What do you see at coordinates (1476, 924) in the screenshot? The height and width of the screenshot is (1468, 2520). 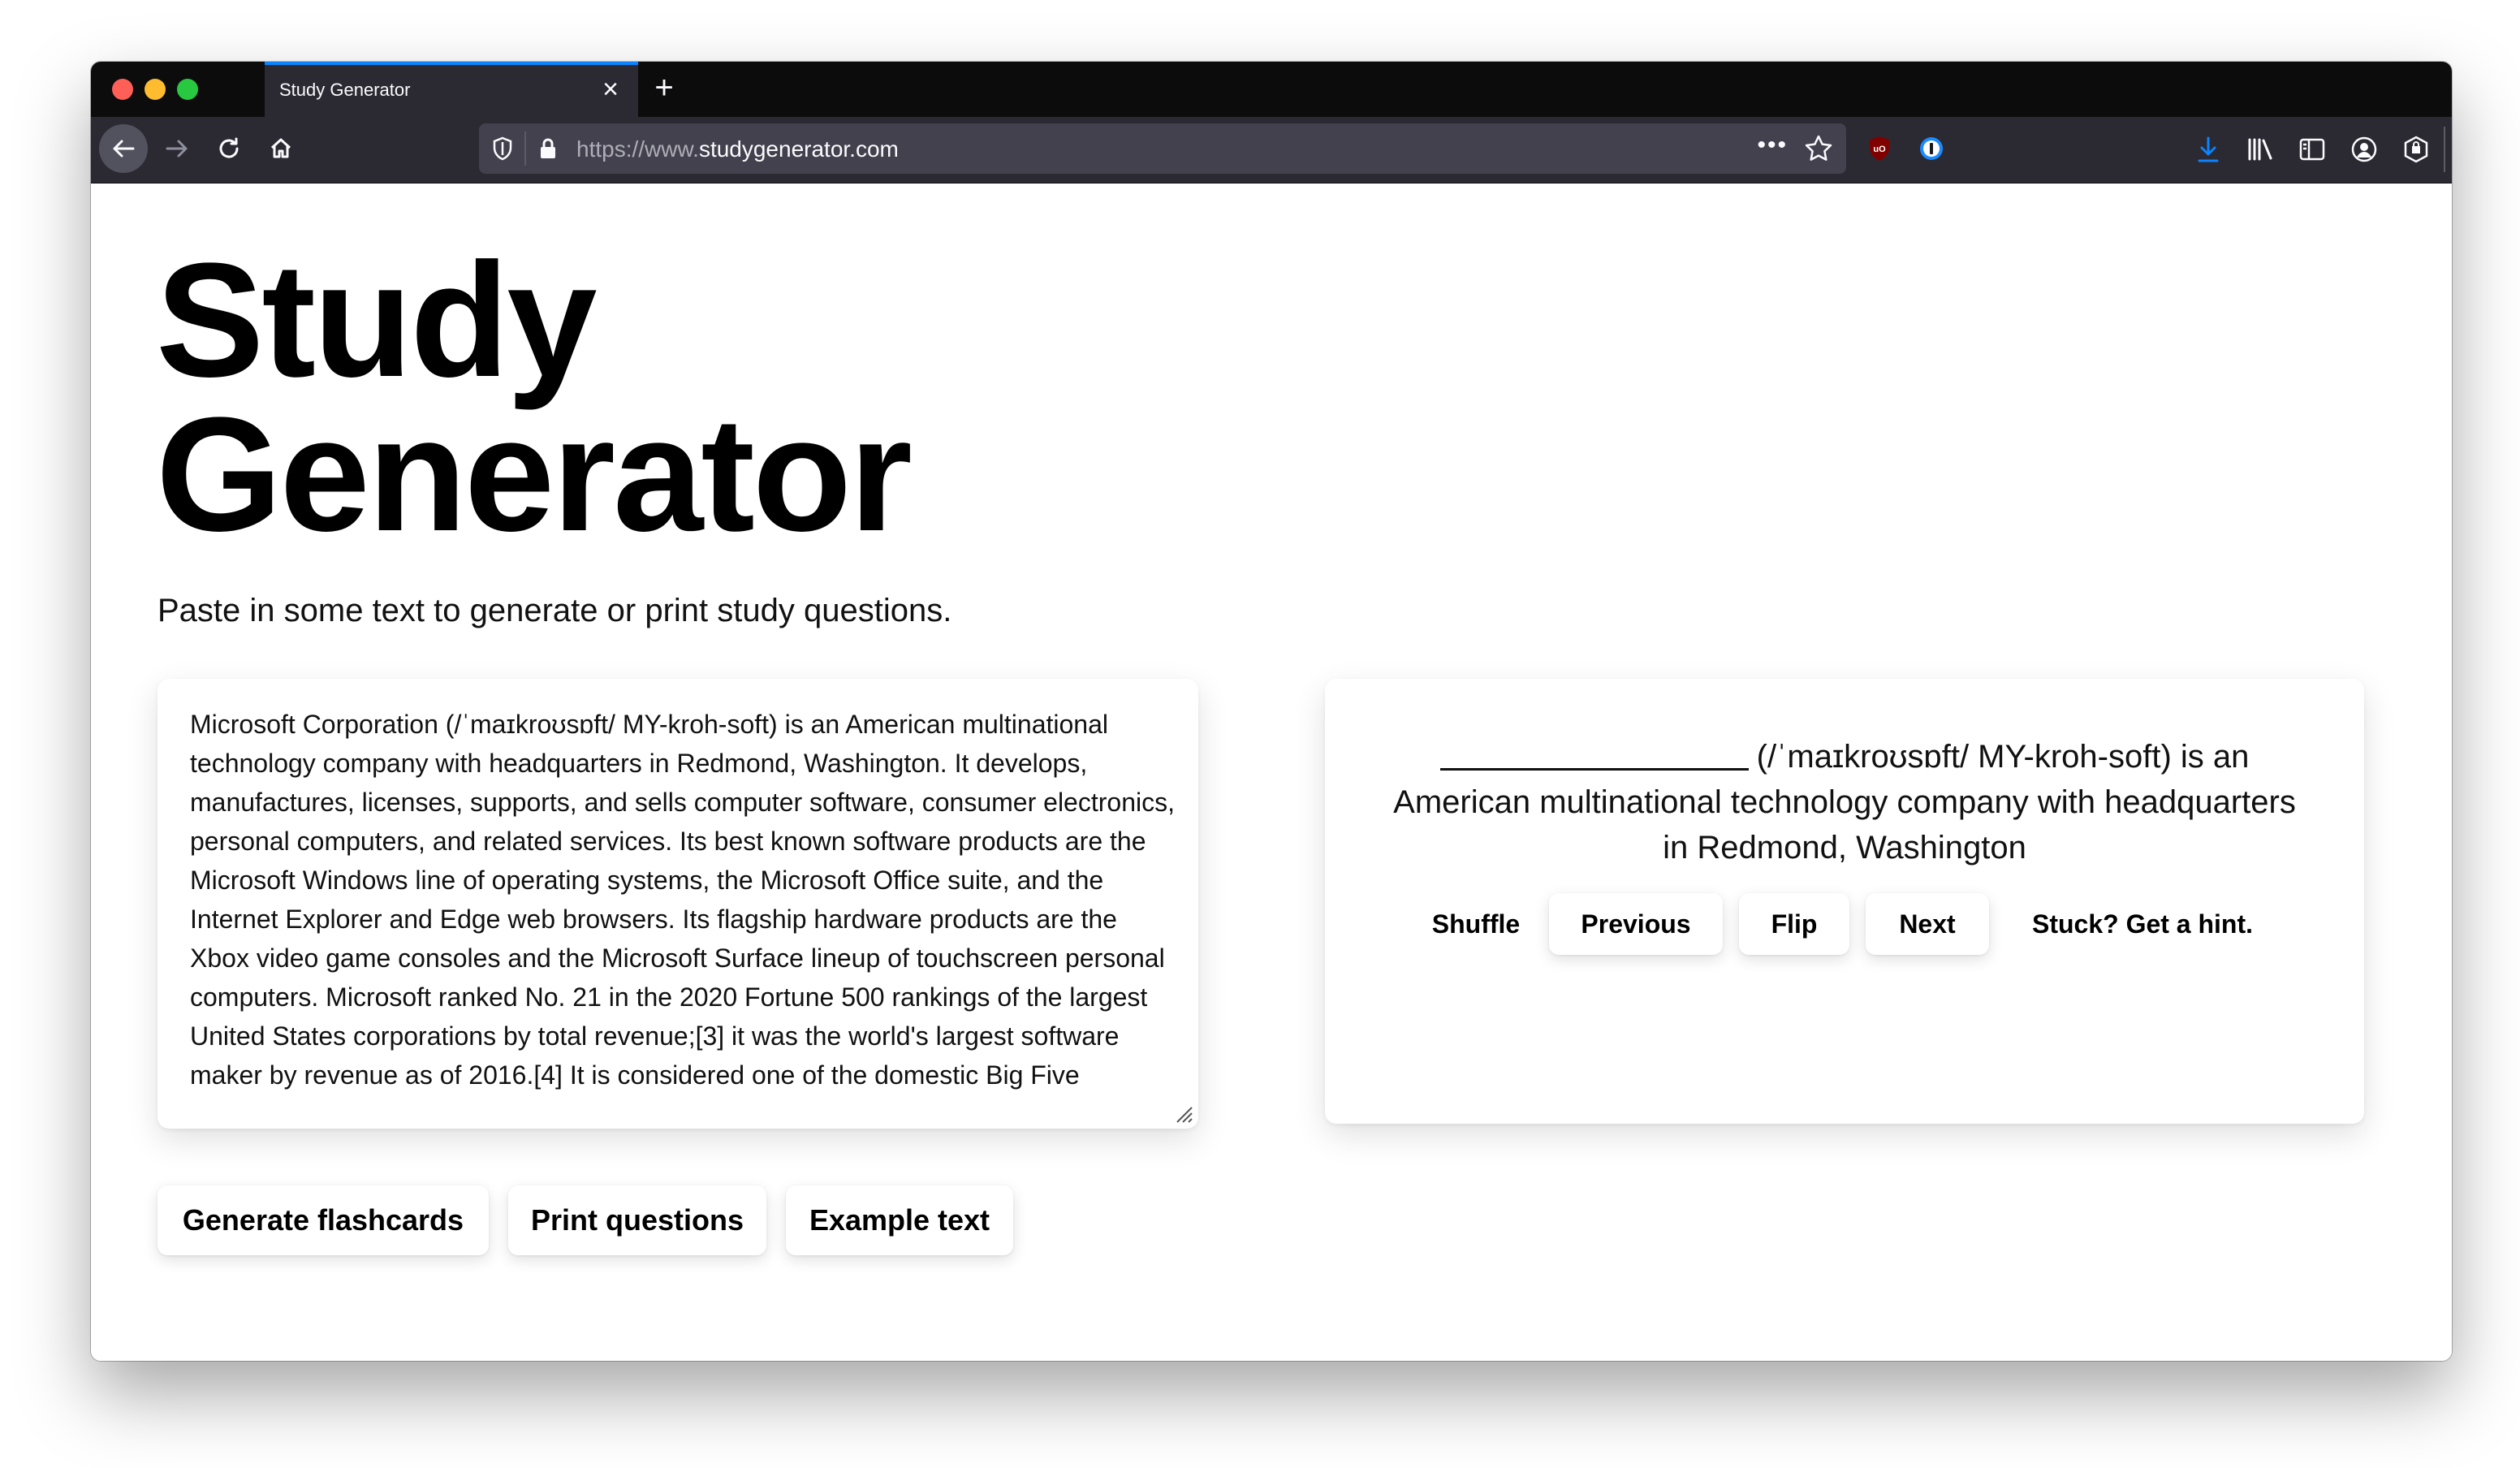 I see `shuffle-button: Shuffle` at bounding box center [1476, 924].